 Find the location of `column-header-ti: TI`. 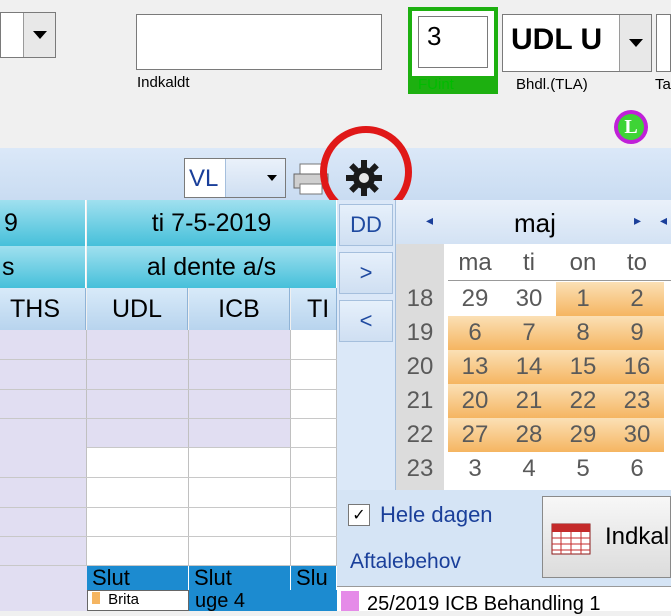

column-header-ti: TI is located at coordinates (314, 309).